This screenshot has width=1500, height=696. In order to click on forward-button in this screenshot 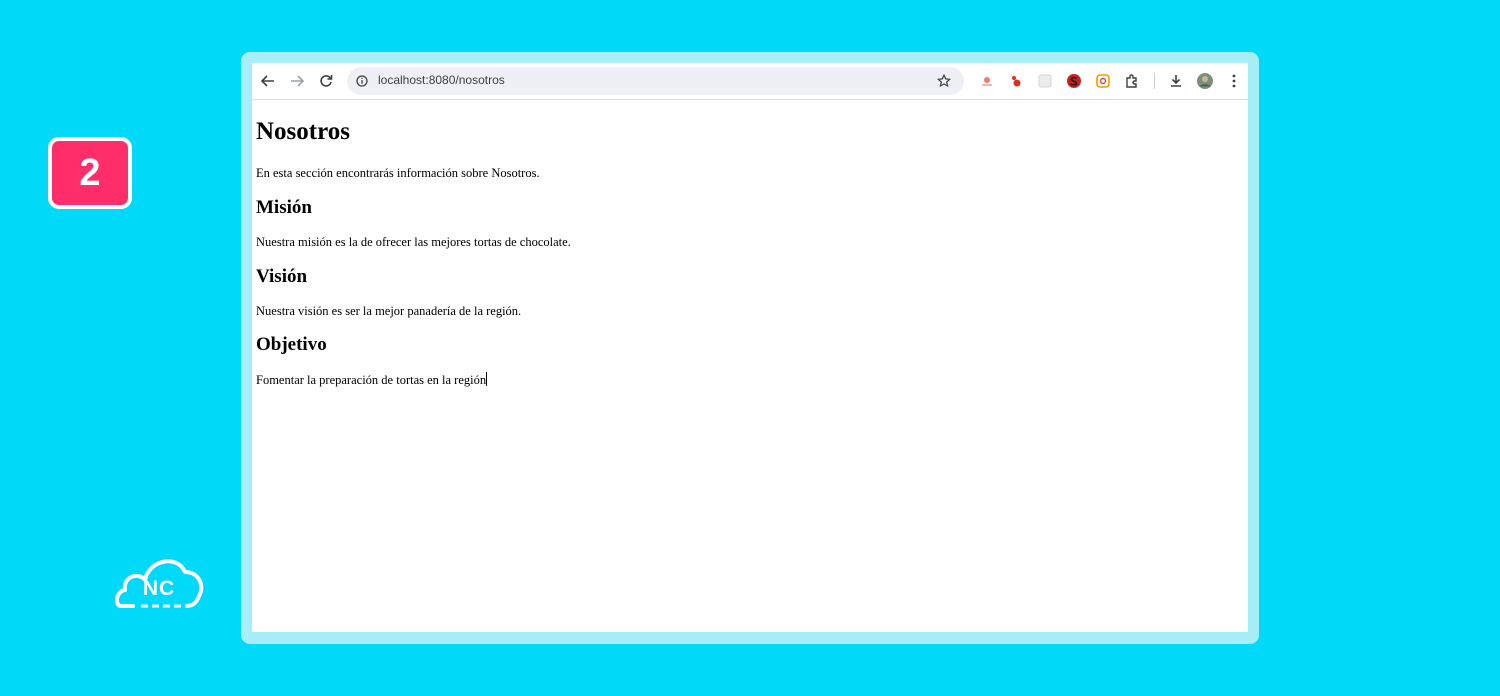, I will do `click(297, 81)`.